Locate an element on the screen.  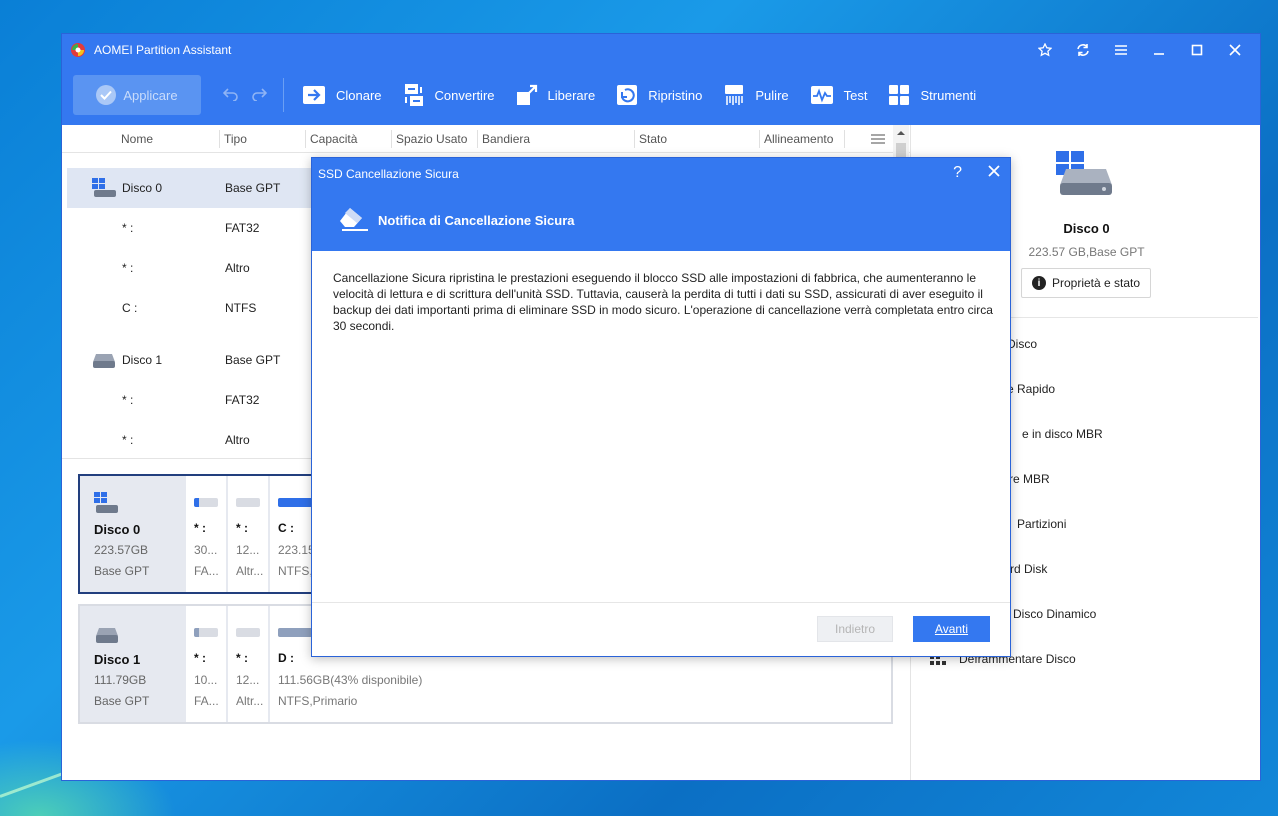
undo-icon is located at coordinates (230, 95).